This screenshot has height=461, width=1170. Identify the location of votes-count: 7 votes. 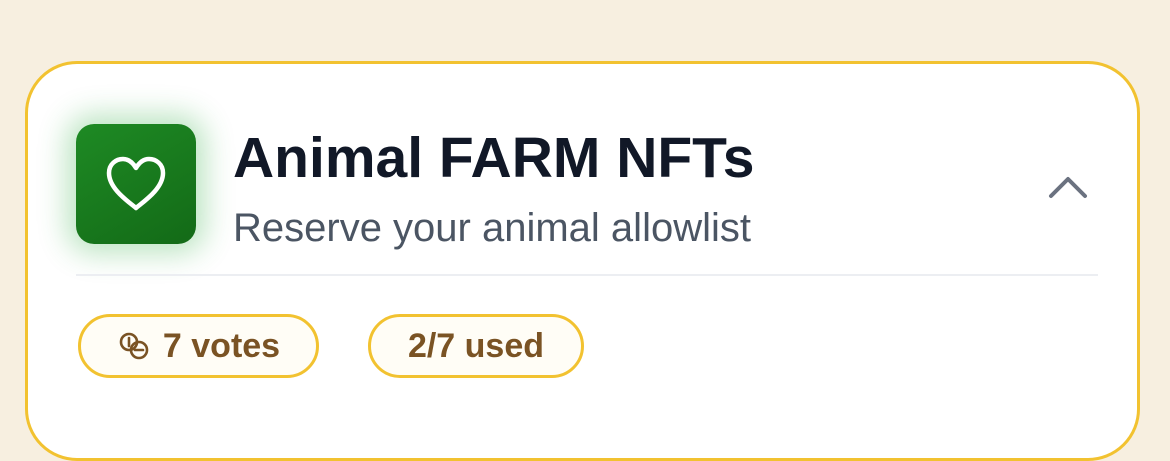
(221, 345).